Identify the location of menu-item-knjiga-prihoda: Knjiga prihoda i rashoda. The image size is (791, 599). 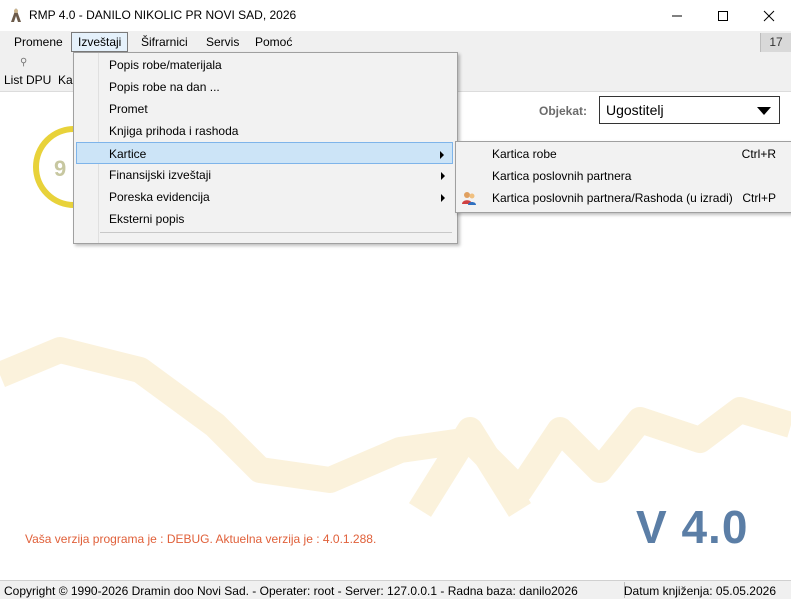
(264, 131).